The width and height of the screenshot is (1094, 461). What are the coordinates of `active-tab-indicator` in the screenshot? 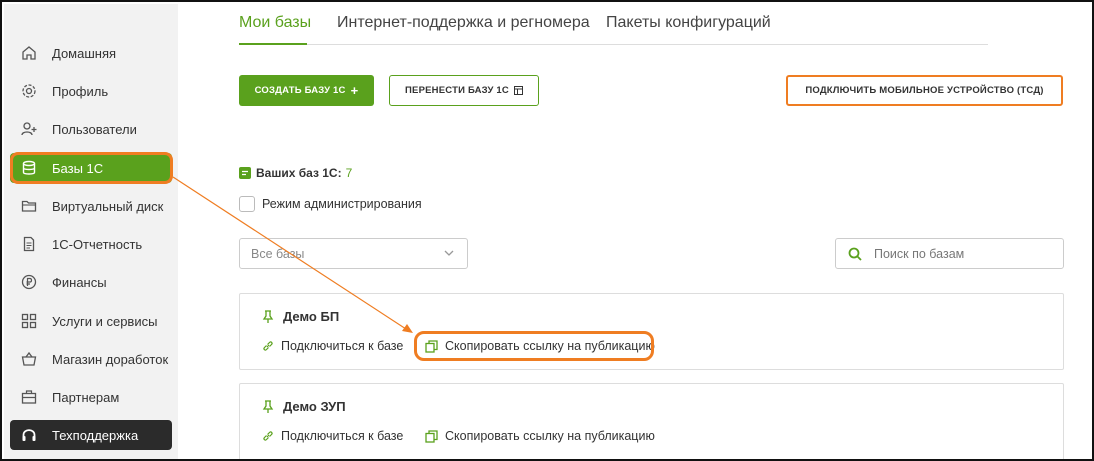 It's located at (273, 44).